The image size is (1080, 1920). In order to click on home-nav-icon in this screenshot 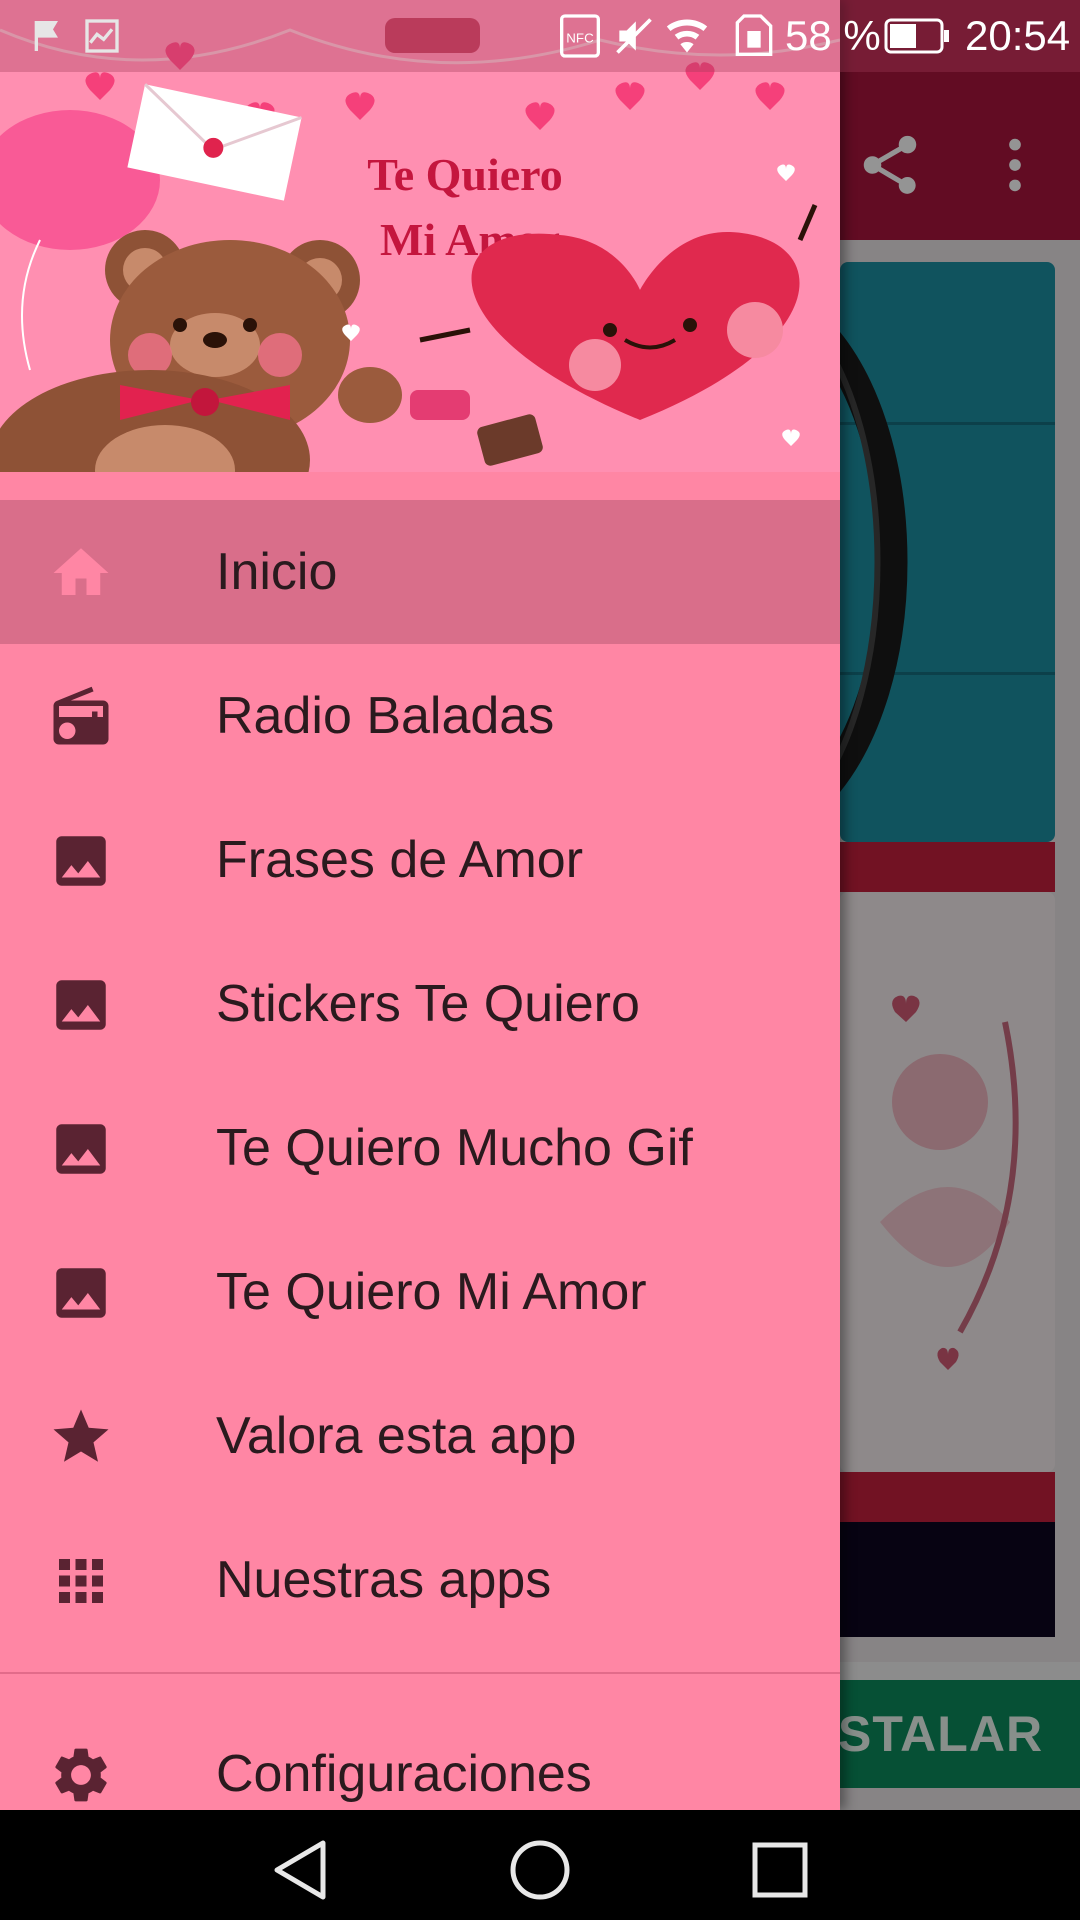, I will do `click(540, 1870)`.